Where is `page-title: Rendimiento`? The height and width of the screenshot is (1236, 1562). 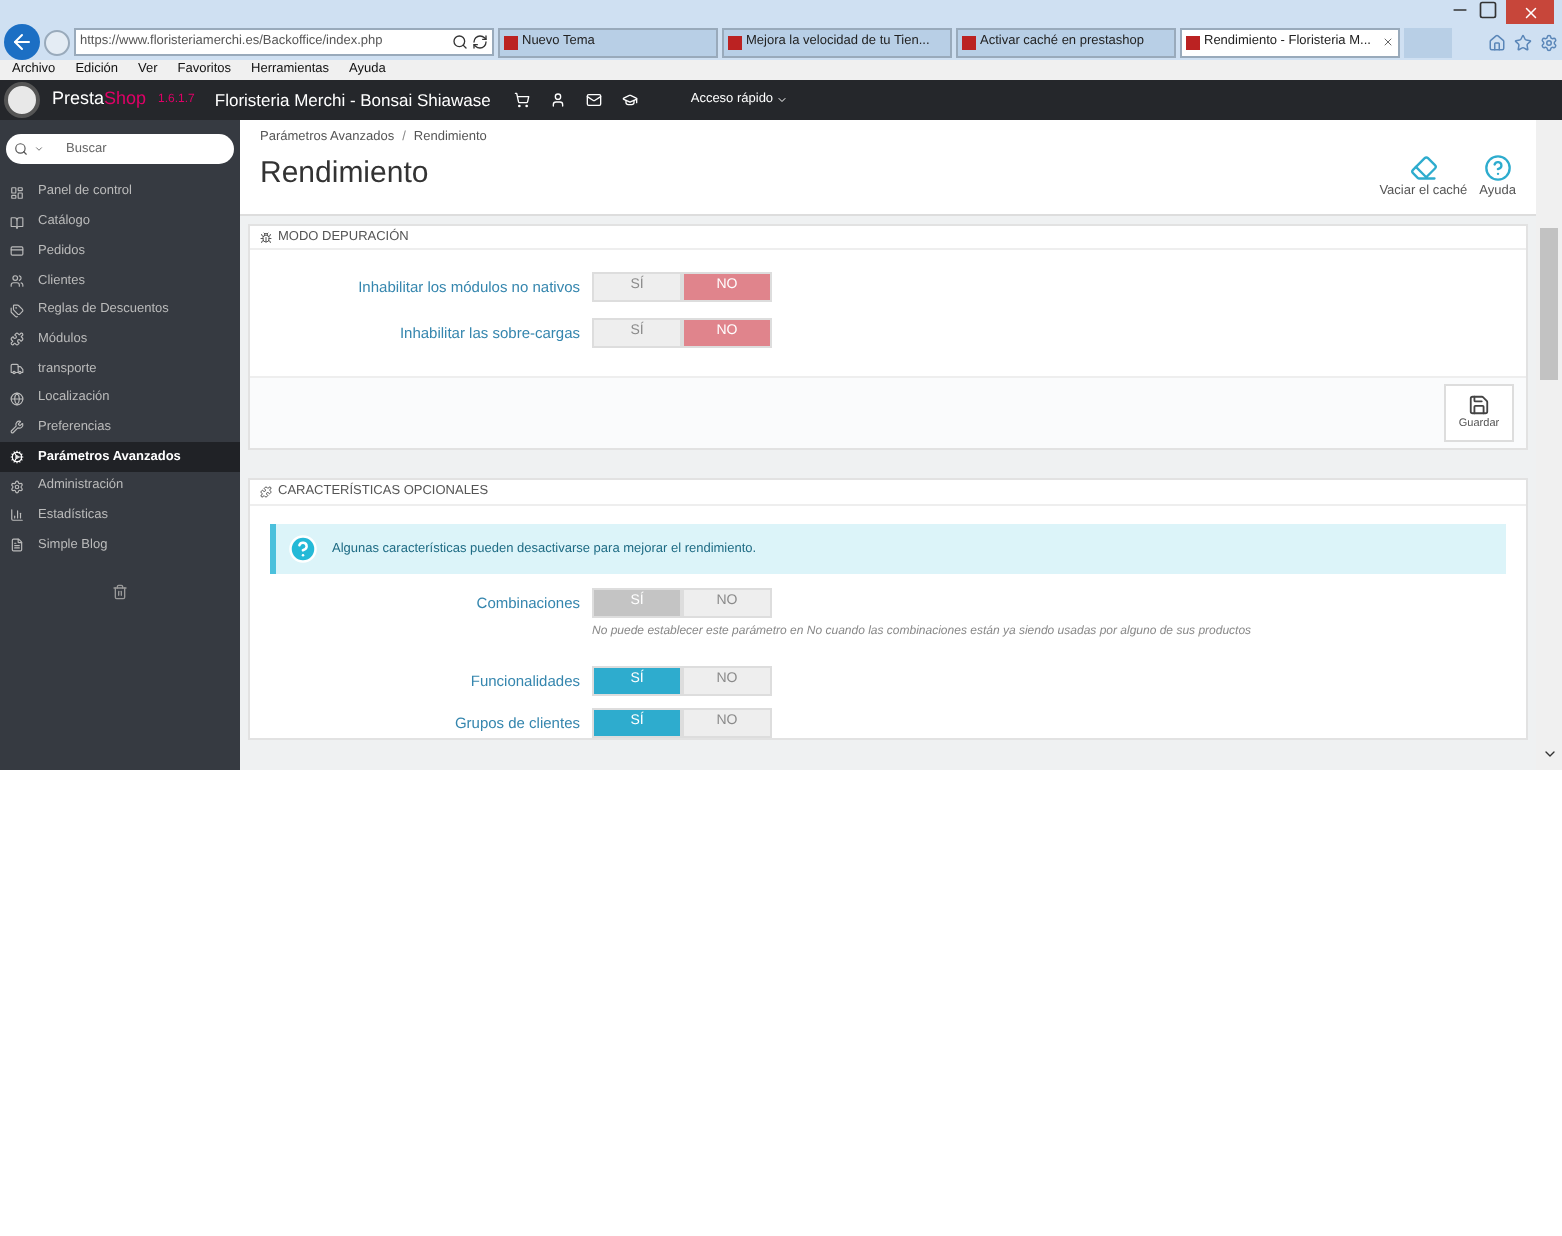
page-title: Rendimiento is located at coordinates (345, 173).